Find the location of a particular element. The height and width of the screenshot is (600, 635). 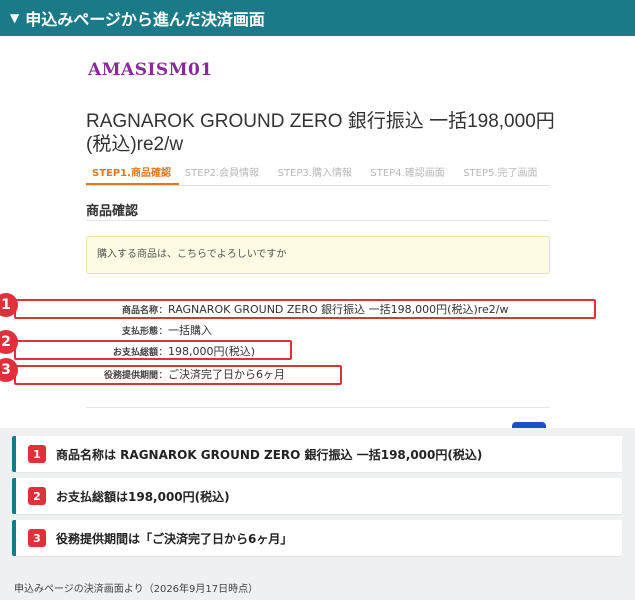

step-3: STEP3.購入情報 is located at coordinates (314, 173).